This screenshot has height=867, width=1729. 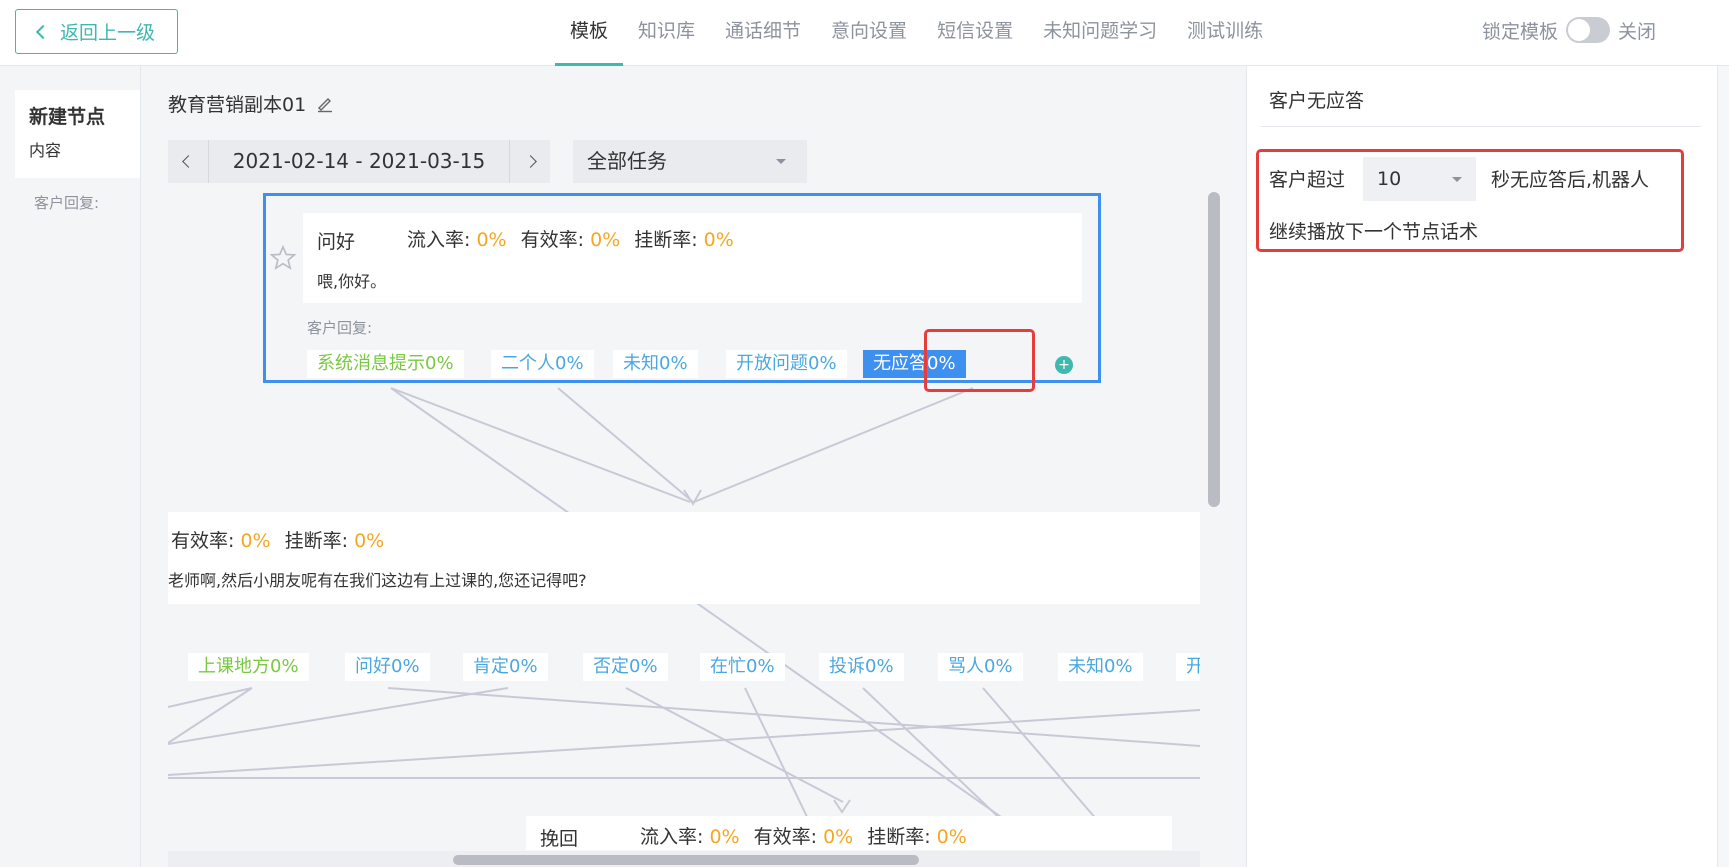 What do you see at coordinates (45, 150) in the screenshot?
I see `new-node-sub: 内容` at bounding box center [45, 150].